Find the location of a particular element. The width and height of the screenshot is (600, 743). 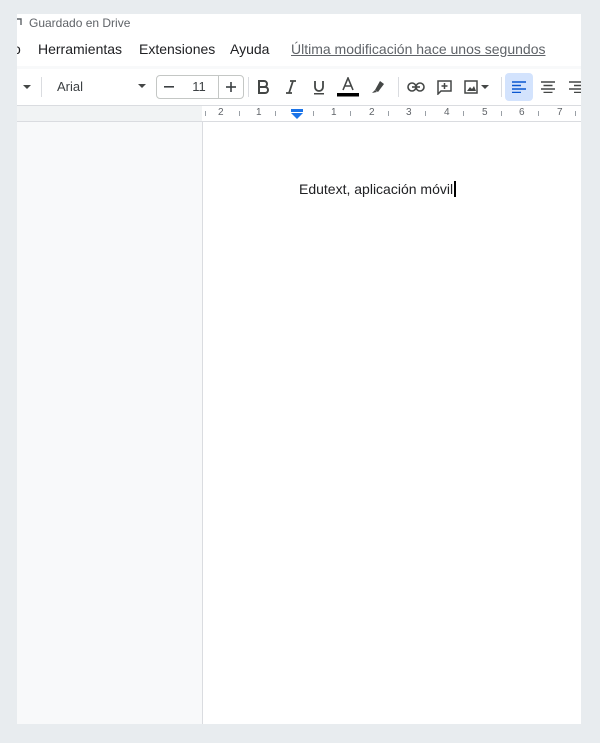

underline-icon is located at coordinates (319, 87).